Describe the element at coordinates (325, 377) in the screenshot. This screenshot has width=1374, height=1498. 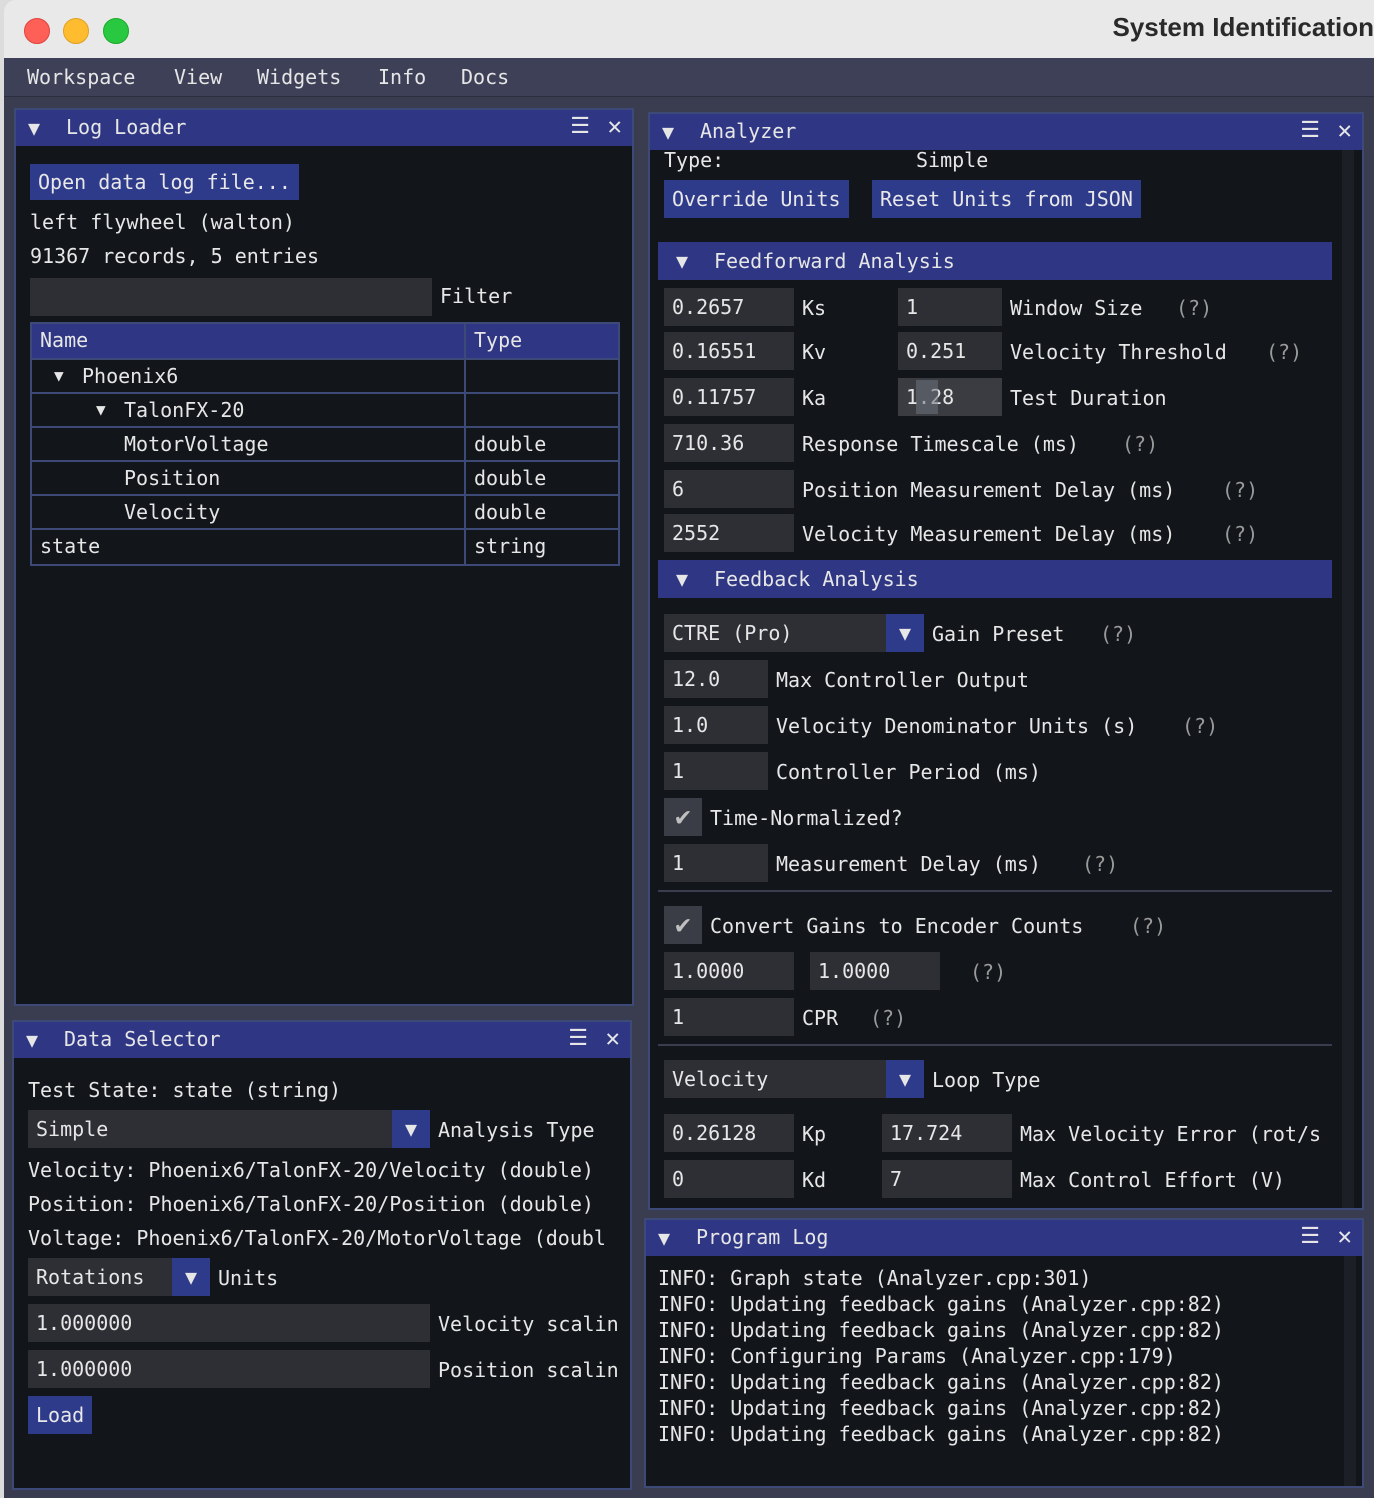
I see `table-row: ▼ Phoenix6` at that location.